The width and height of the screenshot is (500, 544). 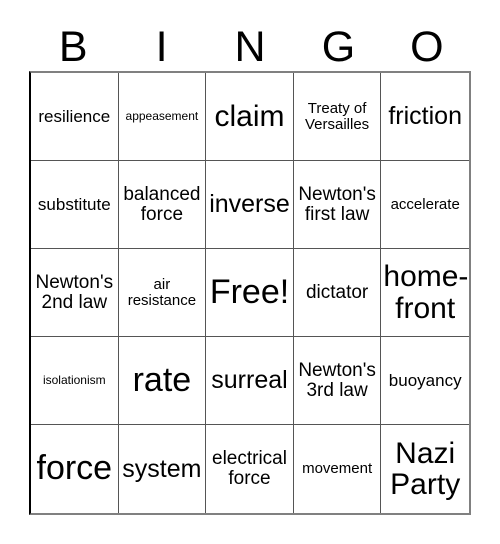 I want to click on bingo-cell-label: force, so click(x=74, y=468).